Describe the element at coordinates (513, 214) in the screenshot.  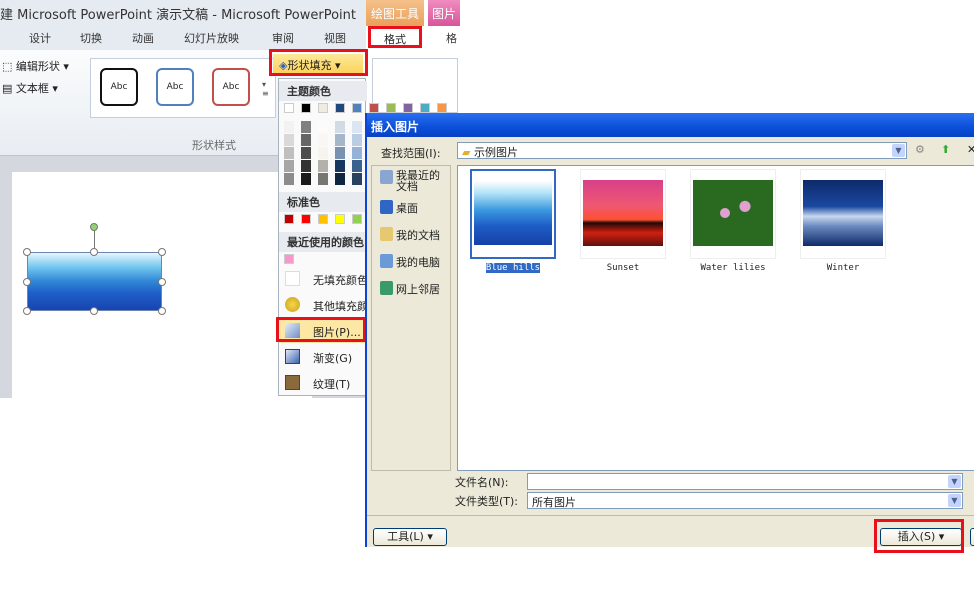
I see `file-blue-hills` at that location.